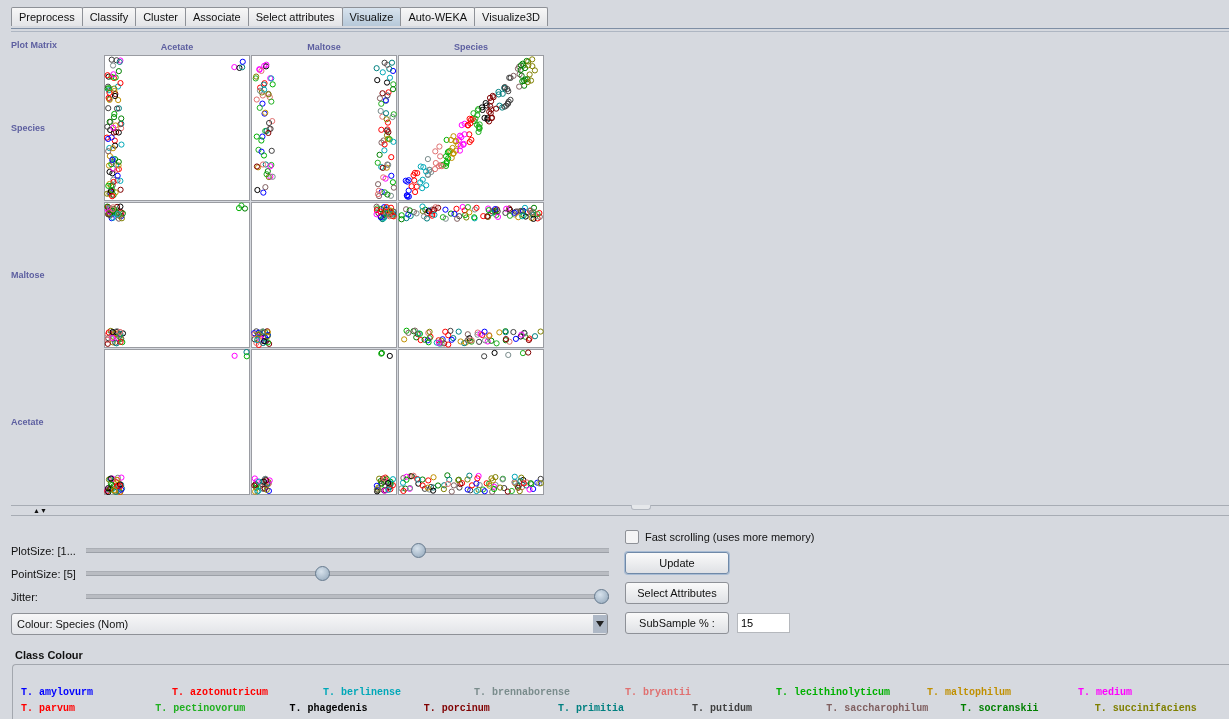  Describe the element at coordinates (677, 593) in the screenshot. I see `select-attributes-button: Select Attributes` at that location.